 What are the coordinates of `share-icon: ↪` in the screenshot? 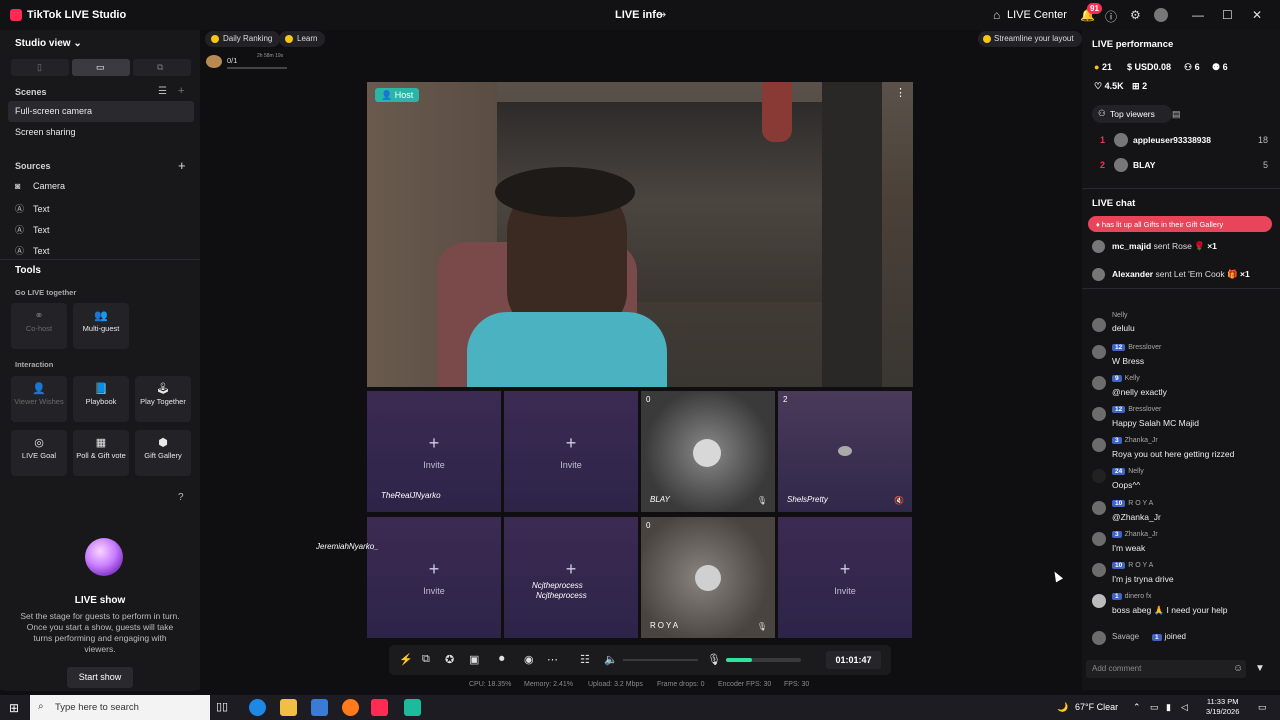 It's located at (661, 14).